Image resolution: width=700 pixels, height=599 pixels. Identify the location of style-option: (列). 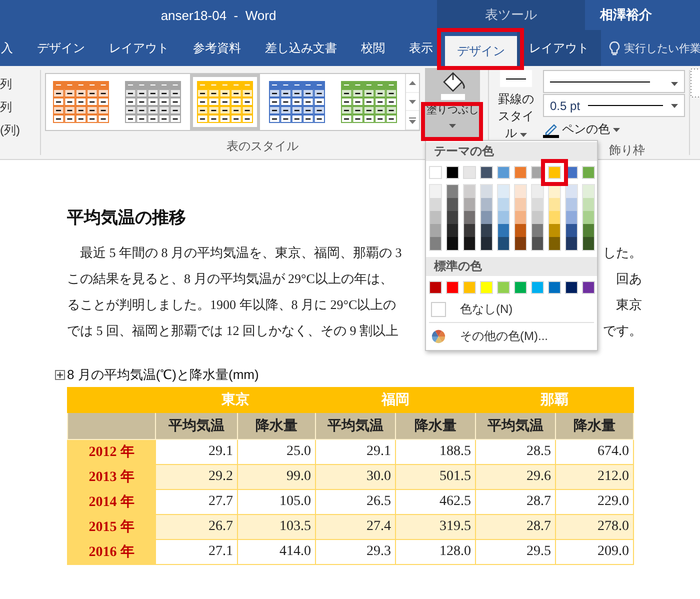
(20, 130).